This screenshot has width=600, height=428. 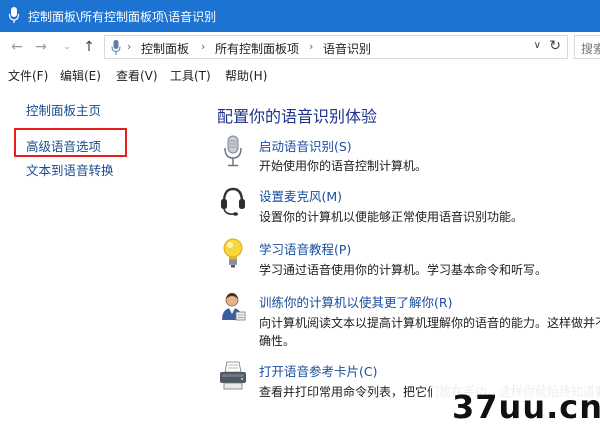 I want to click on up-arrow-icon: ↑, so click(x=89, y=47).